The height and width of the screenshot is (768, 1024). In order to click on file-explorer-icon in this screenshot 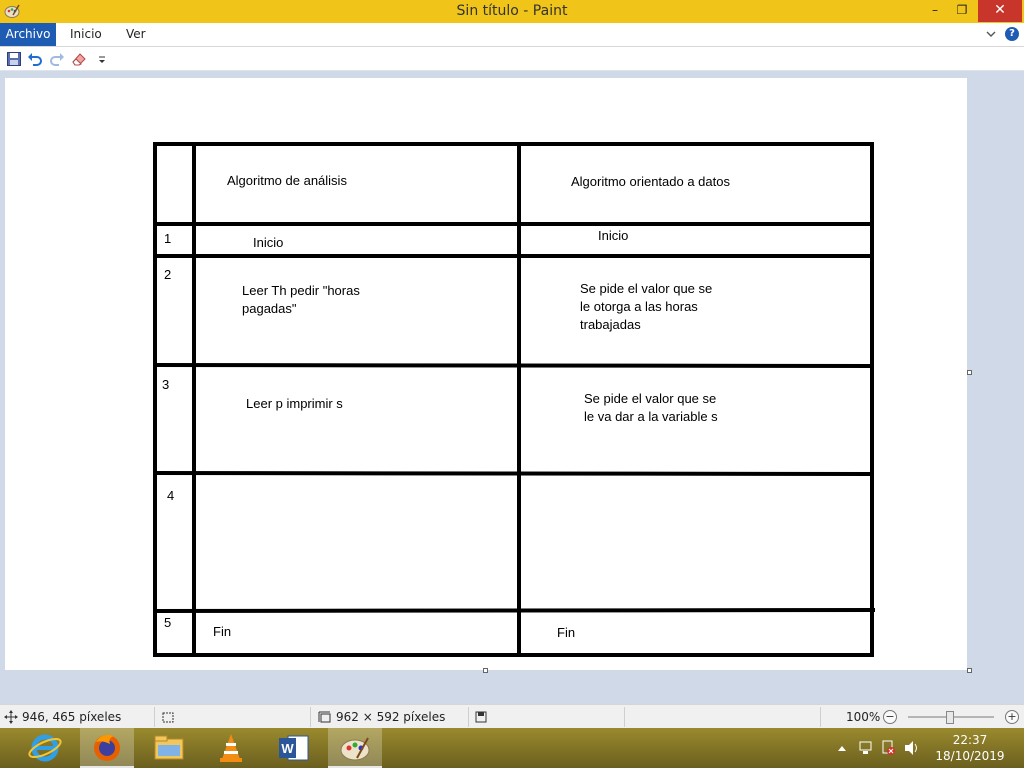, I will do `click(169, 747)`.